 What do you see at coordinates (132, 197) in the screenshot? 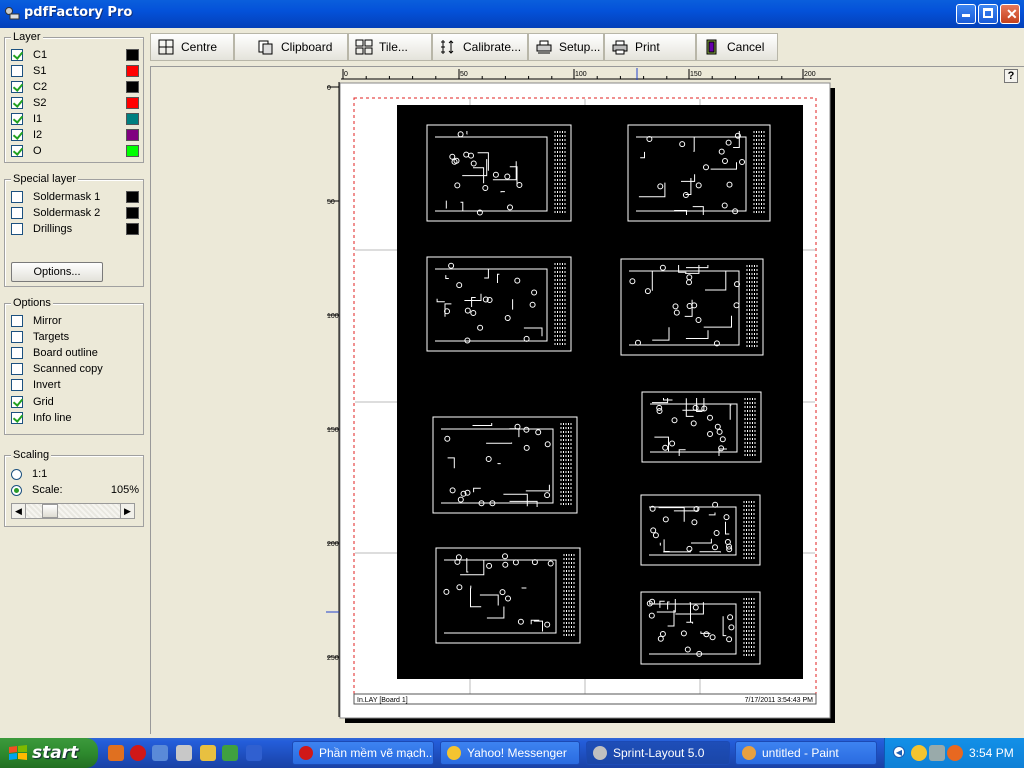
I see `special-soldermask-1-color-swatch` at bounding box center [132, 197].